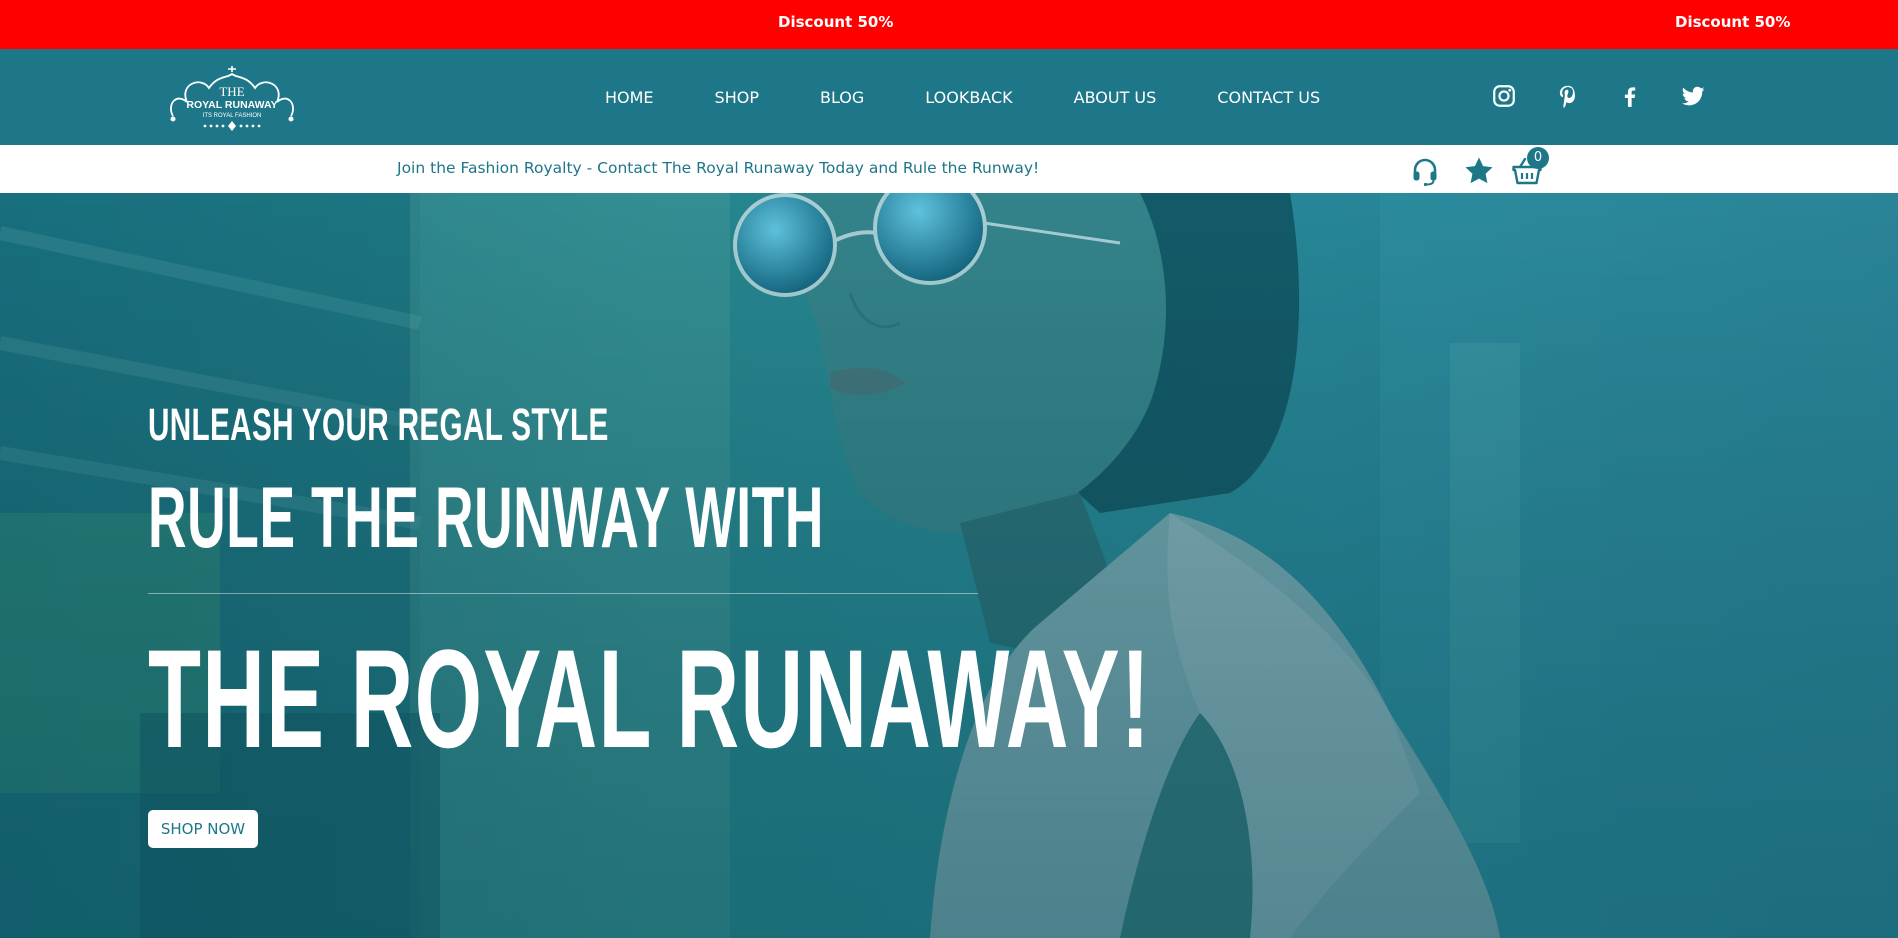 The image size is (1898, 938). Describe the element at coordinates (1538, 158) in the screenshot. I see `cart-count-badge: 0` at that location.